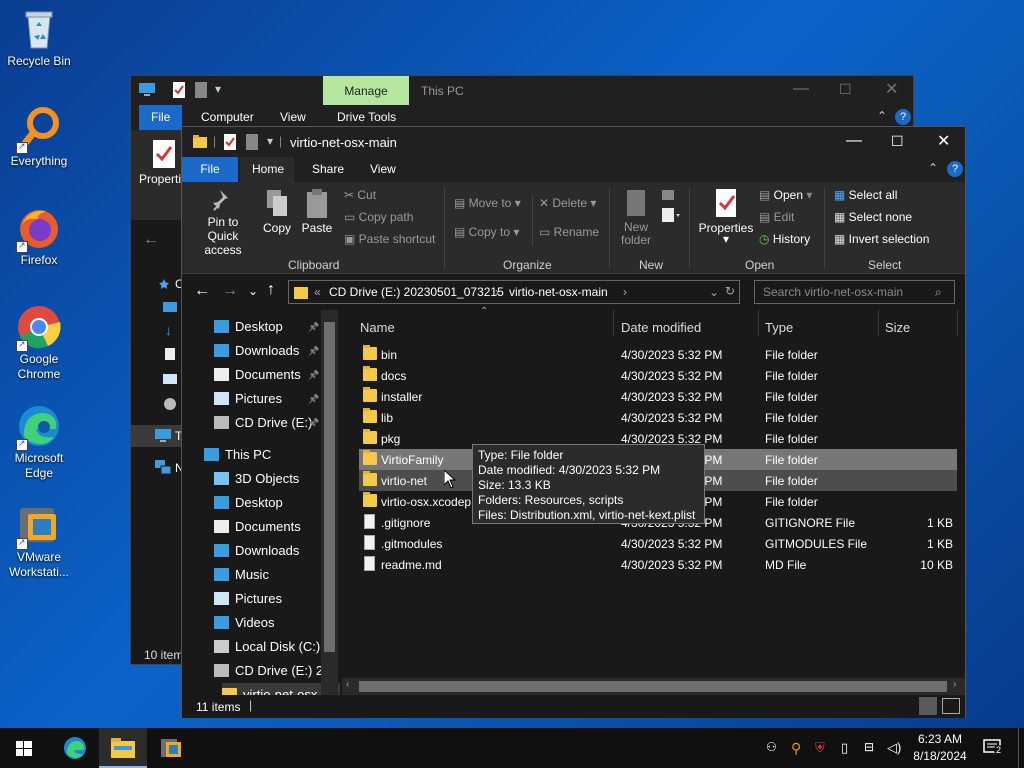 Image resolution: width=1024 pixels, height=768 pixels. What do you see at coordinates (671, 208) in the screenshot?
I see `new-item-button` at bounding box center [671, 208].